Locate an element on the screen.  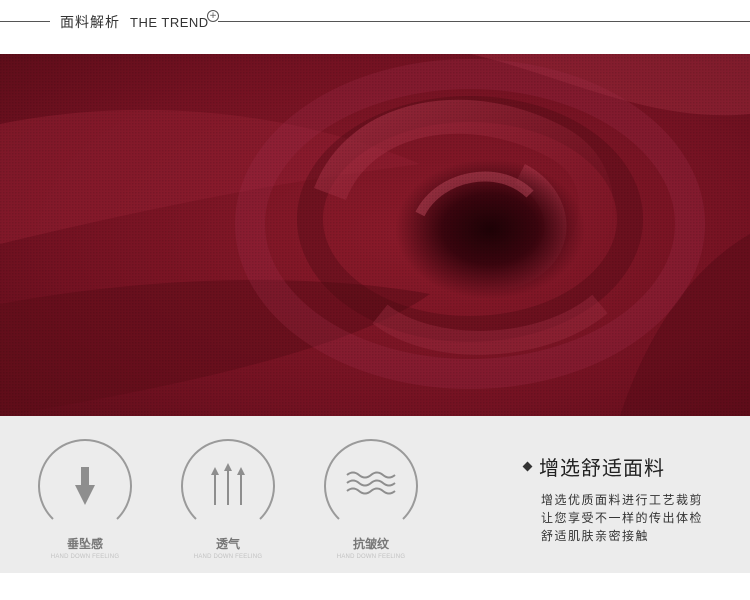
section-header: 面料解析 THE TREND + is located at coordinates (375, 27).